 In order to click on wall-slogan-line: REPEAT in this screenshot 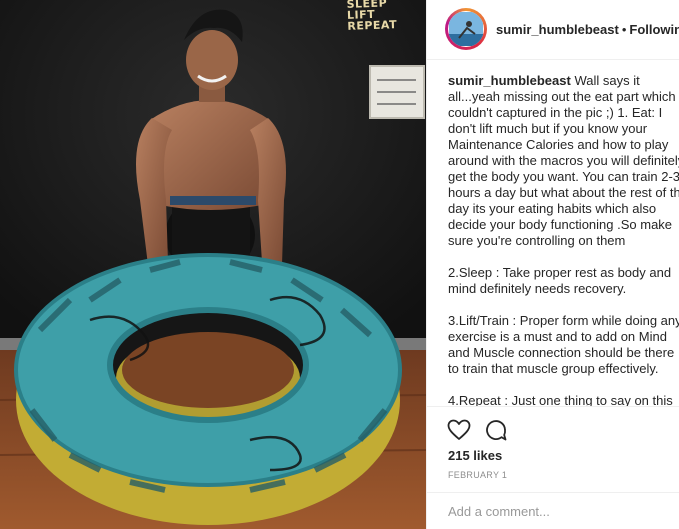, I will do `click(372, 25)`.